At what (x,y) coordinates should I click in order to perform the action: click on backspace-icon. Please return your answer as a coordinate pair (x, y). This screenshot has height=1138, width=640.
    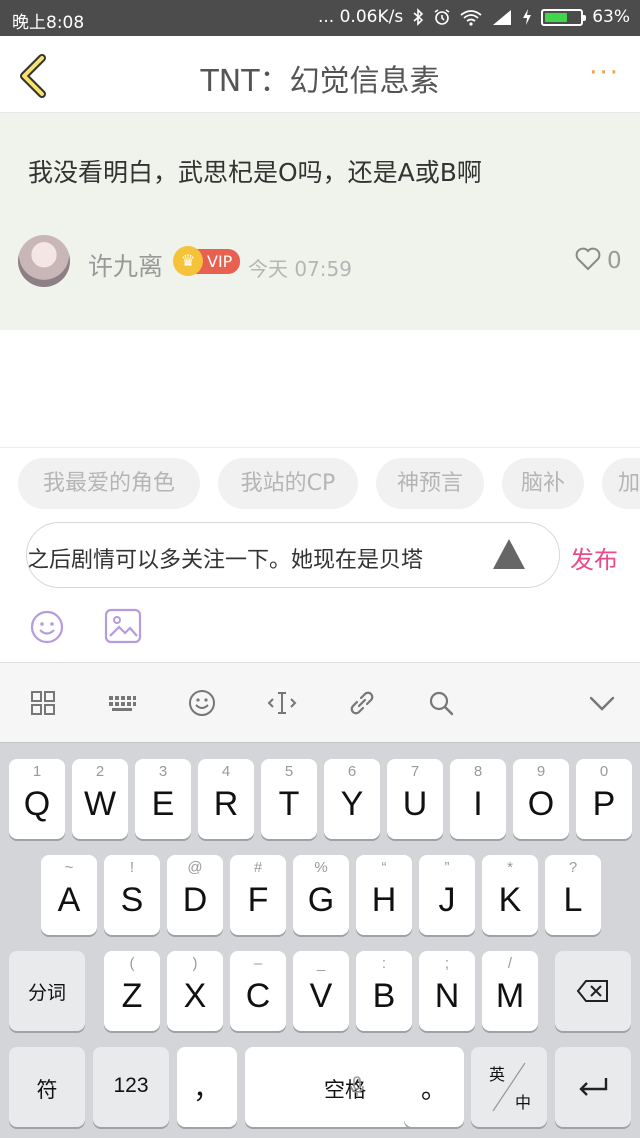
    Looking at the image, I should click on (592, 991).